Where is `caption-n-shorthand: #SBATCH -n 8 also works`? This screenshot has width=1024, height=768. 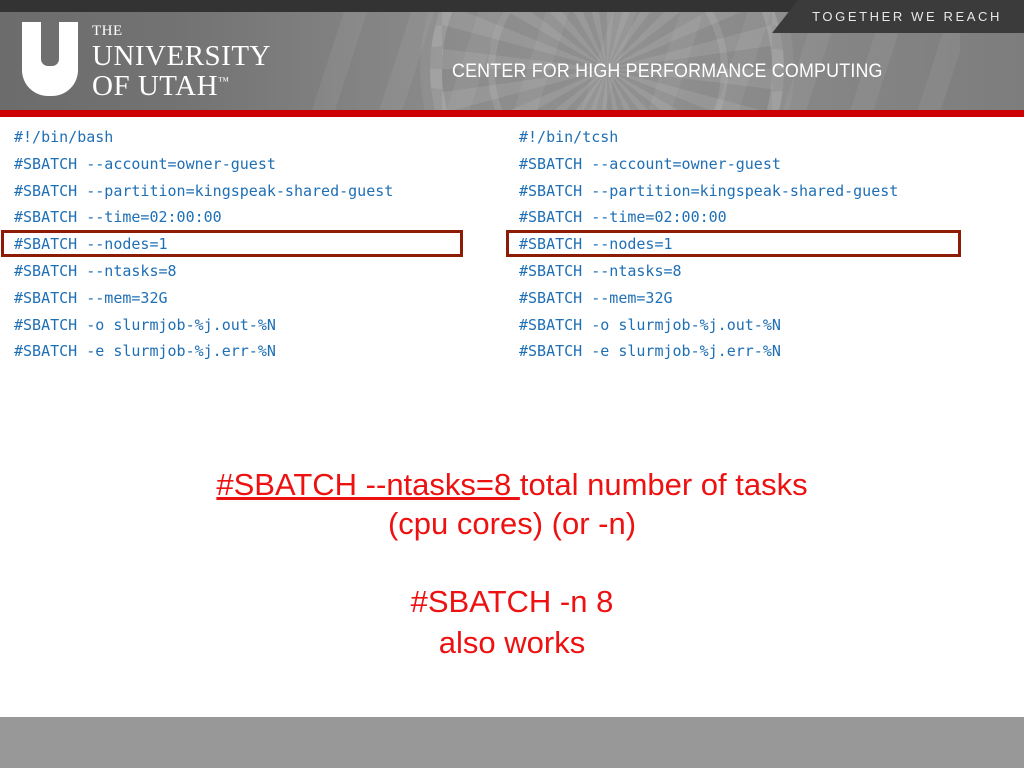 caption-n-shorthand: #SBATCH -n 8 also works is located at coordinates (512, 622).